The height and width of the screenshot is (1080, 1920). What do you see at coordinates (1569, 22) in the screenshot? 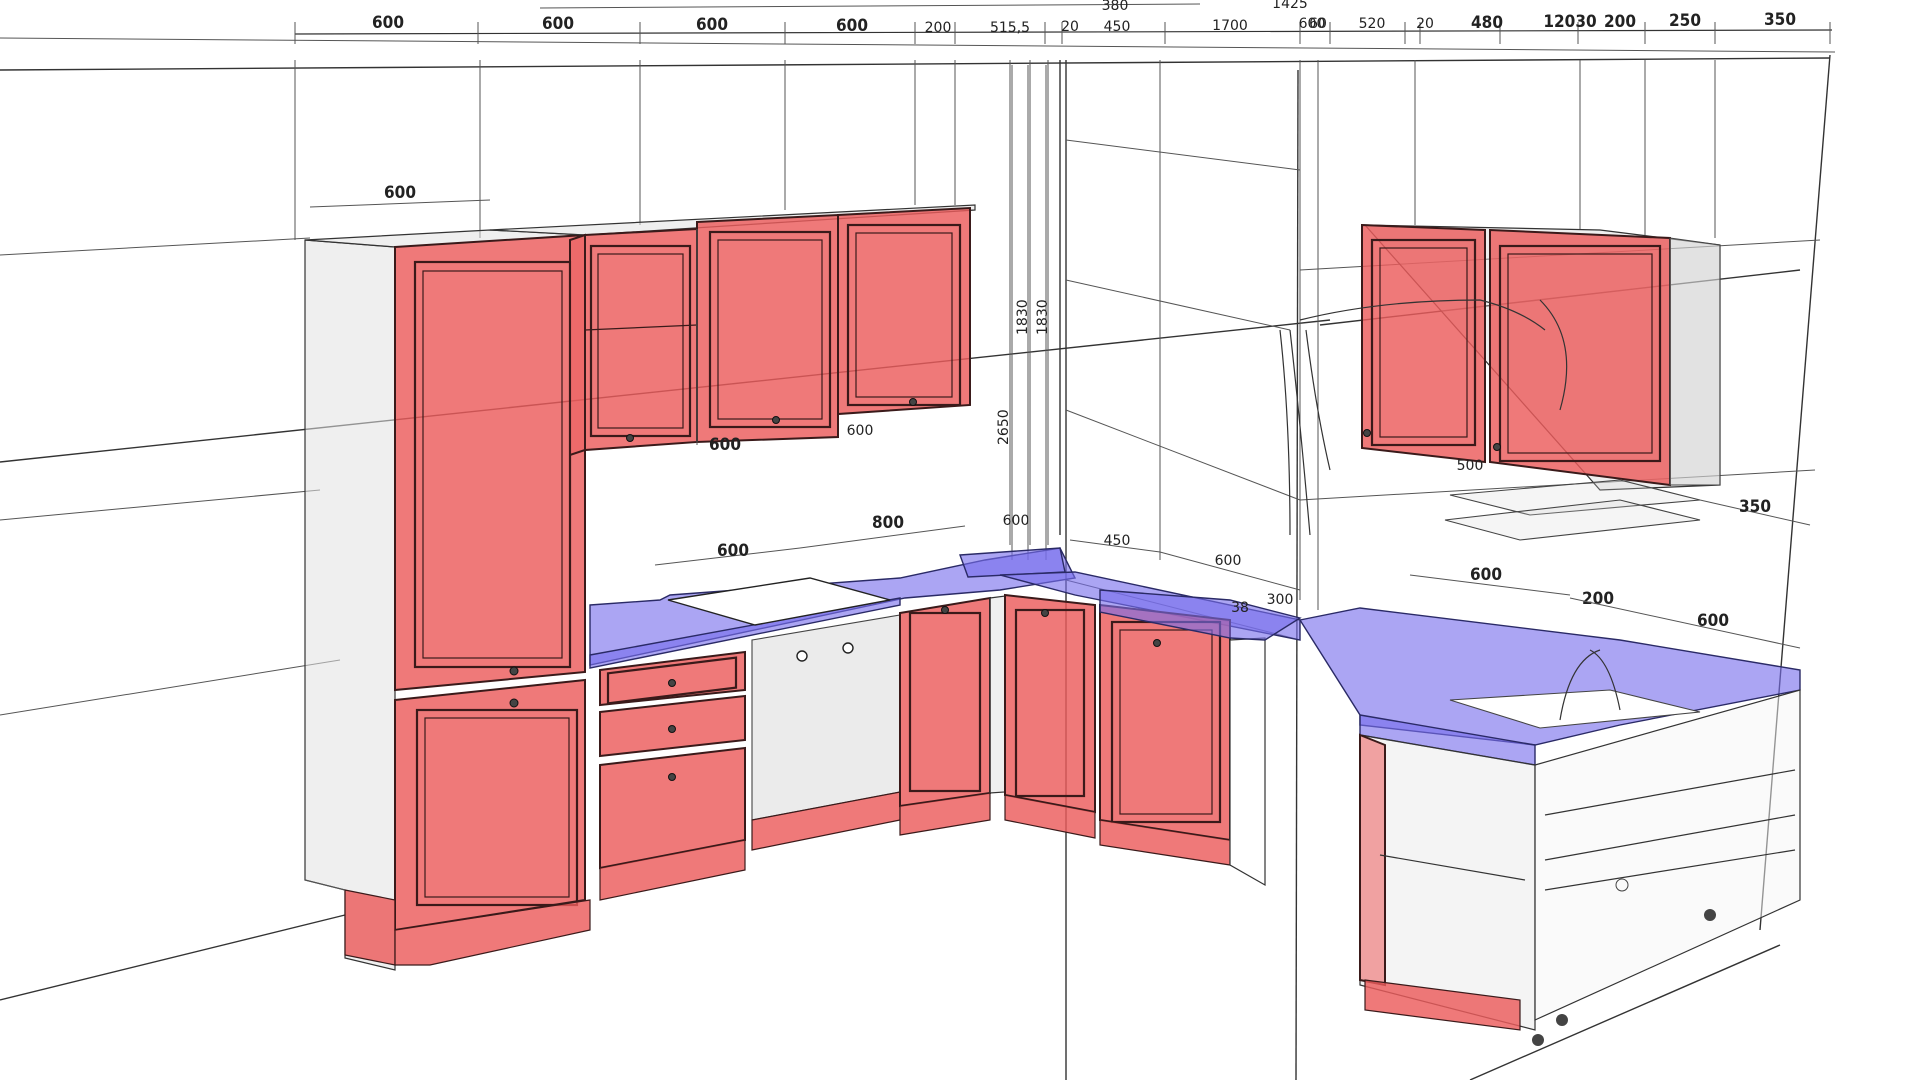
I see `top-dim-15: 12030` at bounding box center [1569, 22].